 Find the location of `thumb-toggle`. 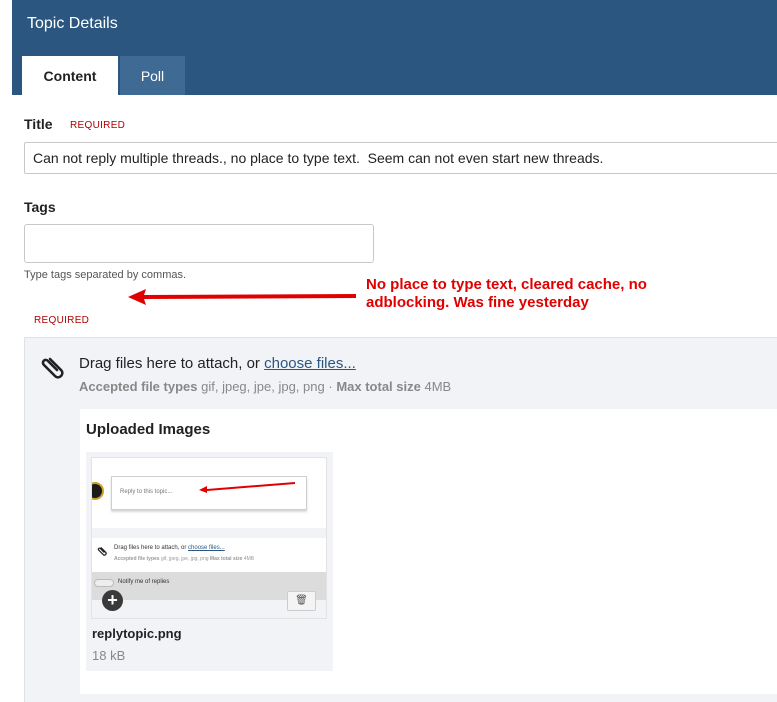

thumb-toggle is located at coordinates (104, 583).